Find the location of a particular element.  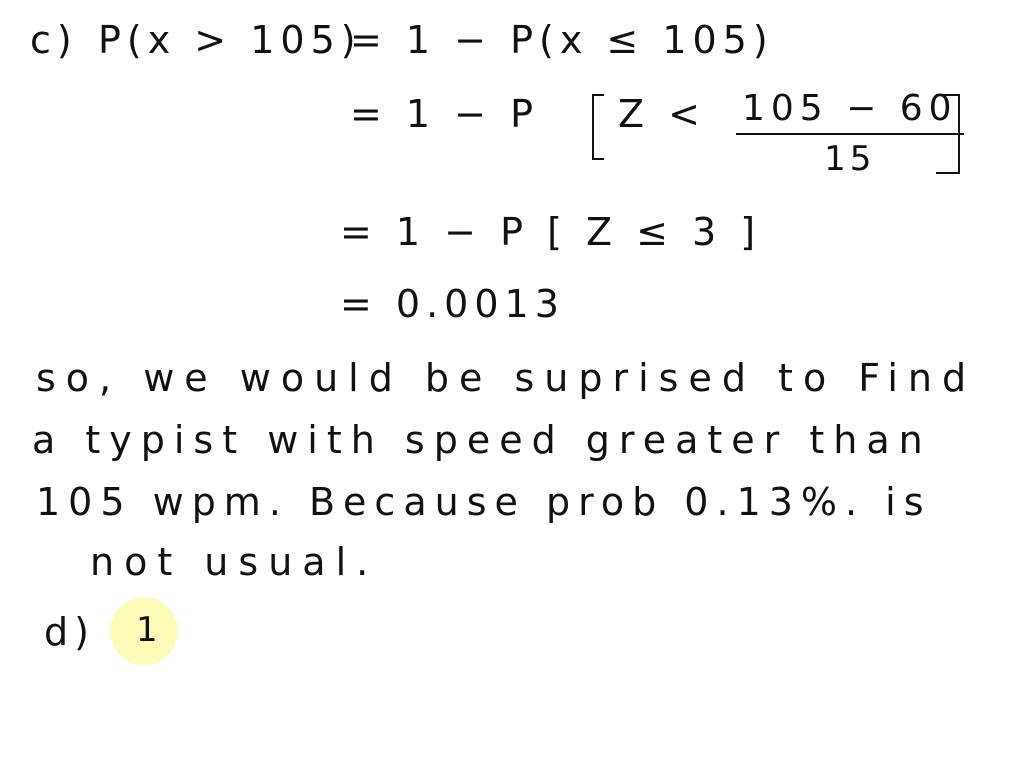

equation-line-3: = 1 − P [ Z ≤ 3 ] is located at coordinates (551, 232).